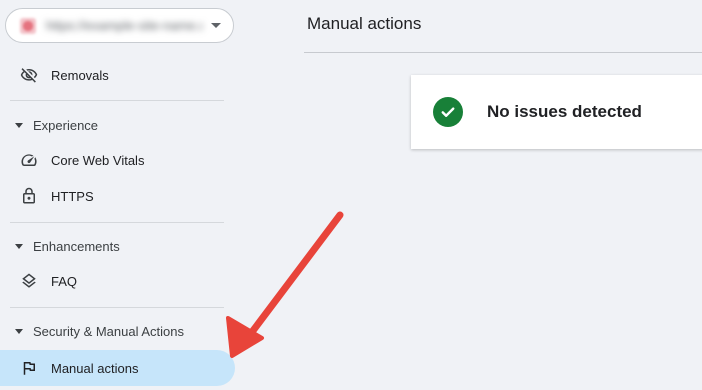  I want to click on layers-icon, so click(29, 281).